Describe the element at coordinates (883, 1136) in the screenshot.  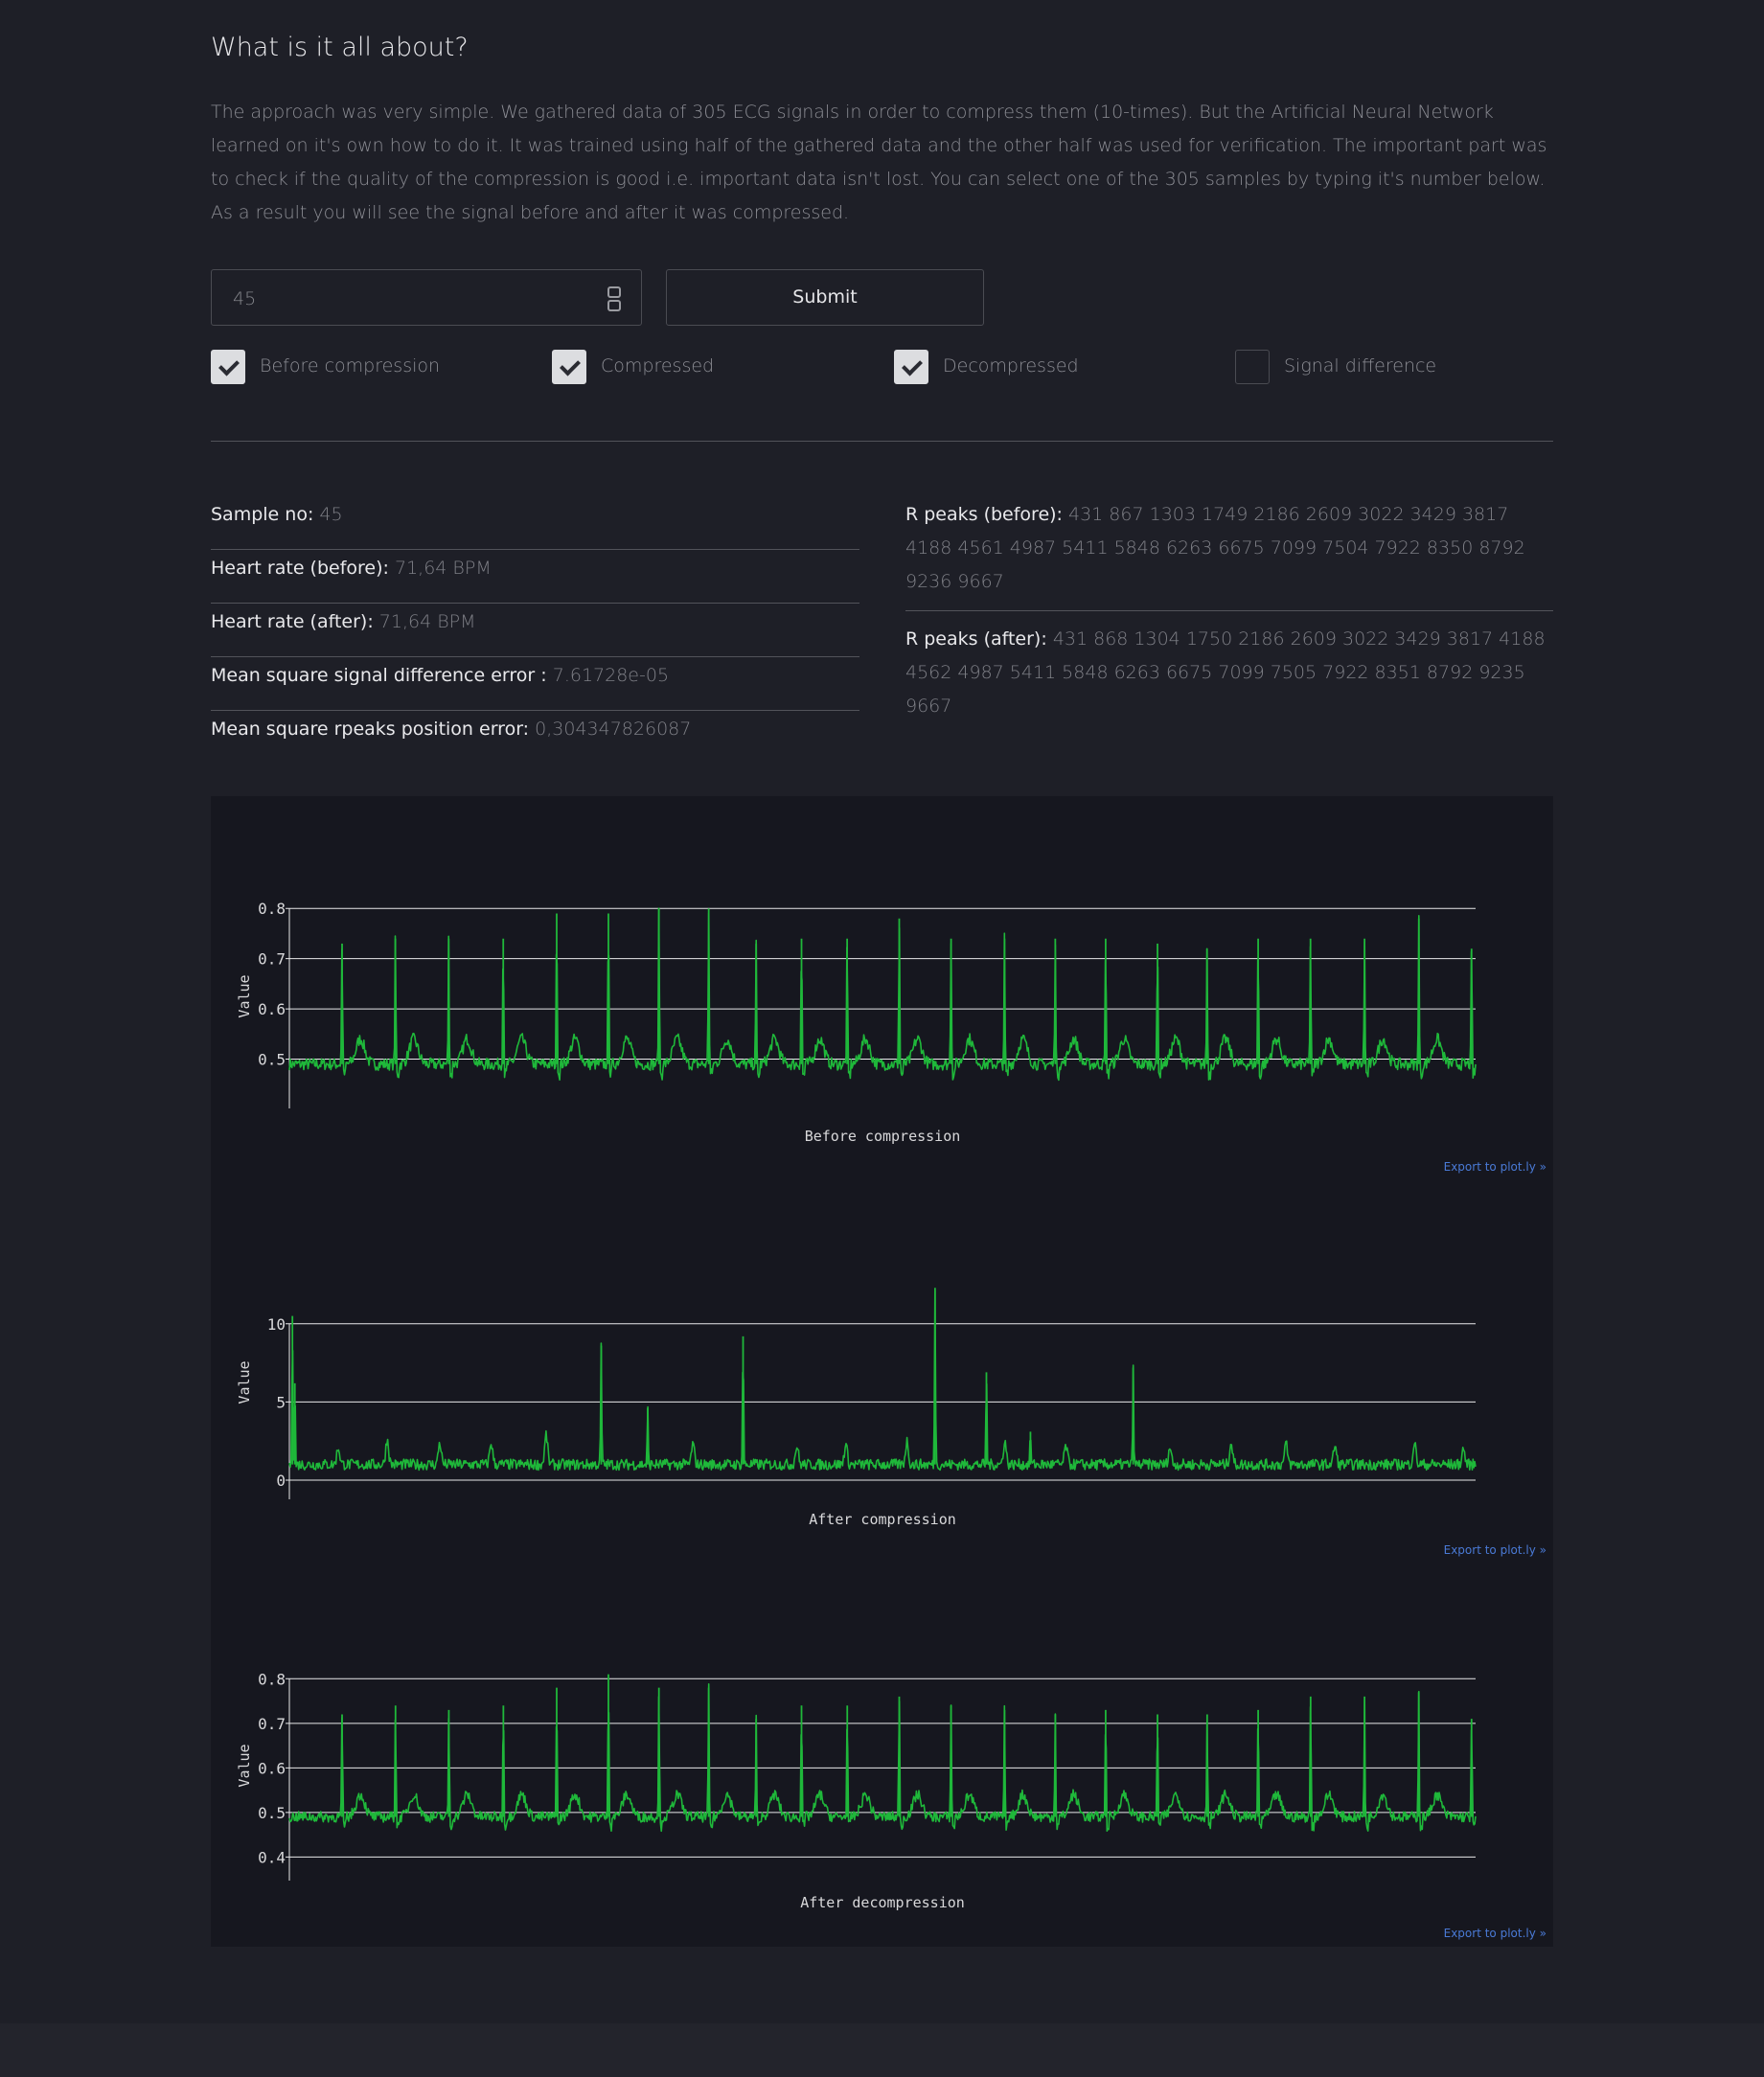
I see `chart-title: Before compression` at that location.